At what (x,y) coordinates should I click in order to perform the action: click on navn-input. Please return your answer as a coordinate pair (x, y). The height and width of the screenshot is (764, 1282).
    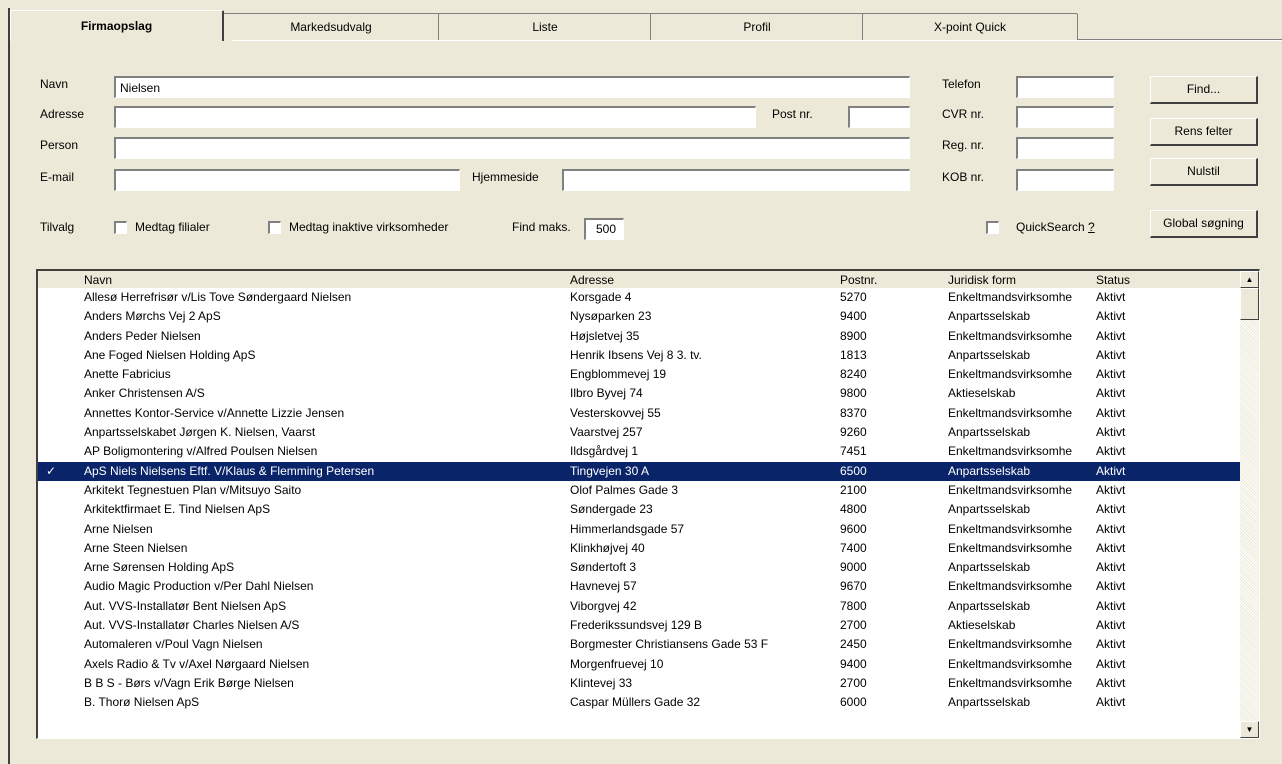
    Looking at the image, I should click on (512, 87).